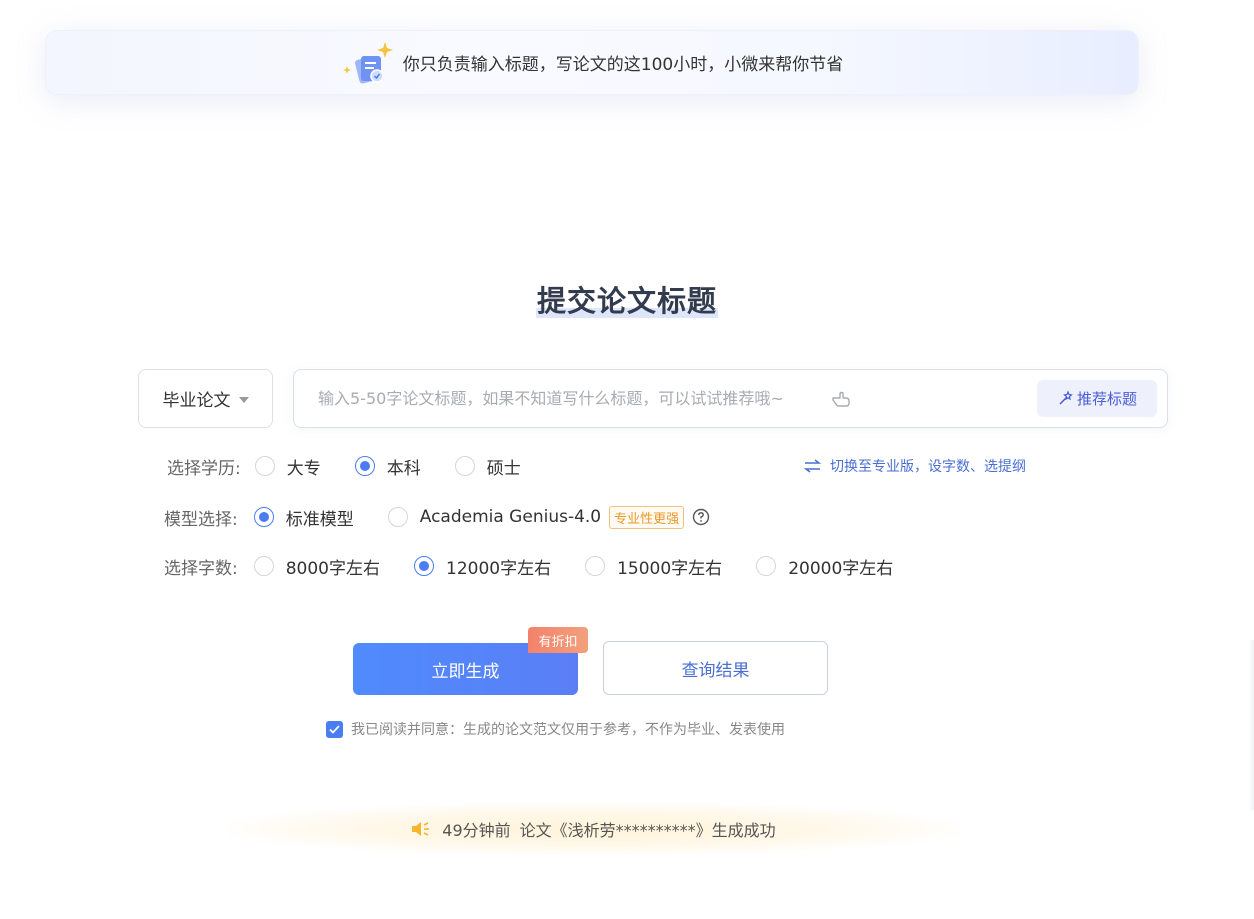 The width and height of the screenshot is (1254, 919). What do you see at coordinates (1066, 397) in the screenshot?
I see `magic-wand-icon` at bounding box center [1066, 397].